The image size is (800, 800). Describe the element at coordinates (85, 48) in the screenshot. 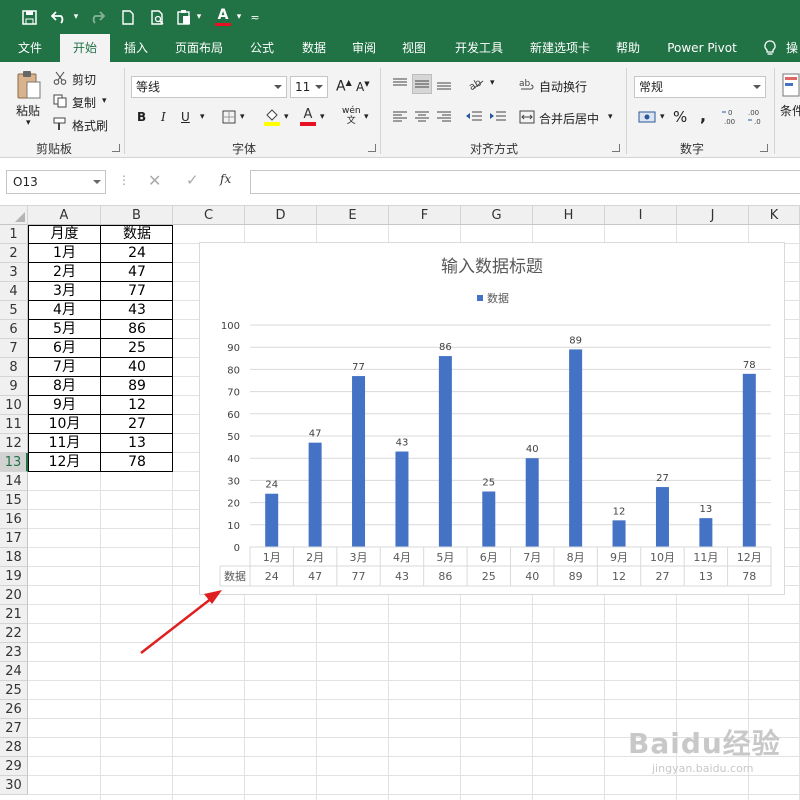

I see `tab-home: 开始` at that location.